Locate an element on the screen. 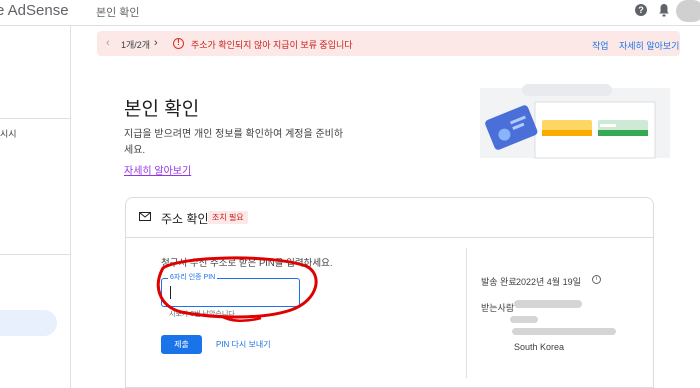  mail-icon is located at coordinates (145, 216).